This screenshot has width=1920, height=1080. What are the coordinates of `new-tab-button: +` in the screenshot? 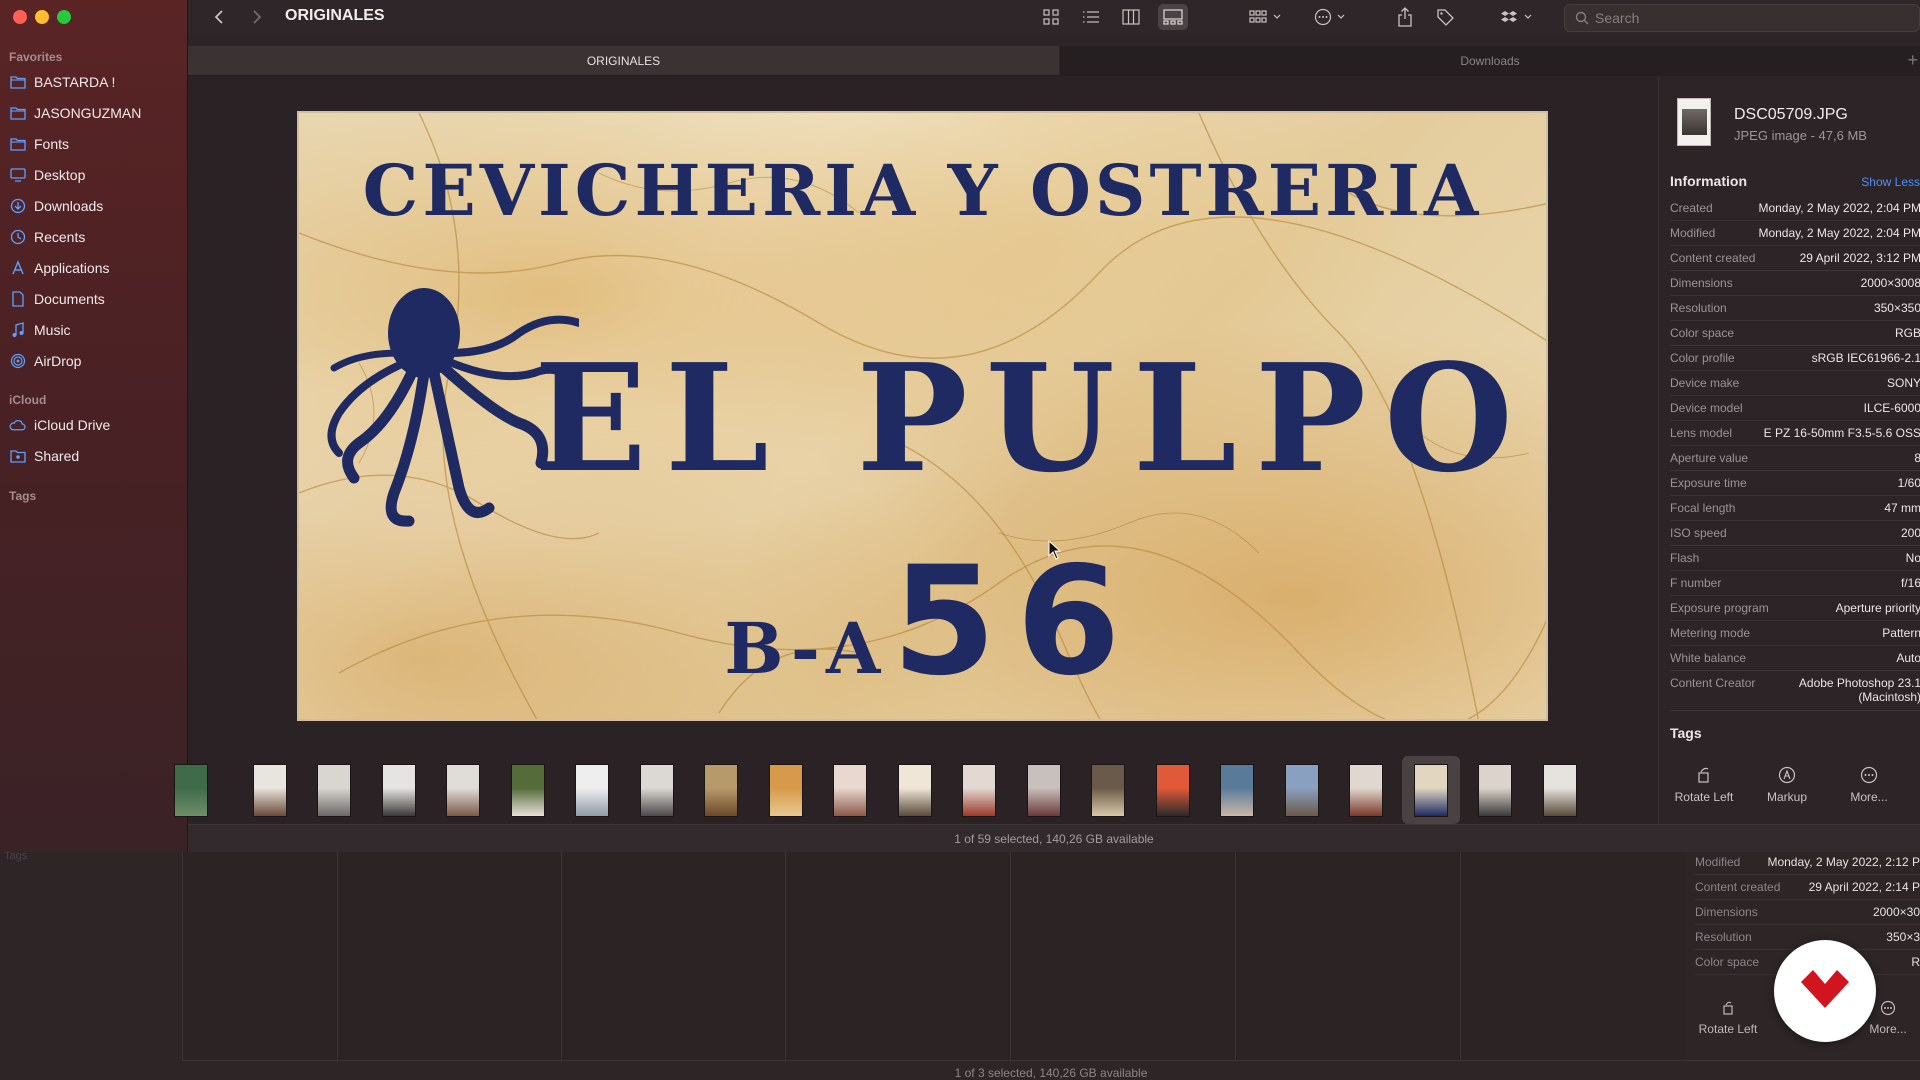 It's located at (1912, 60).